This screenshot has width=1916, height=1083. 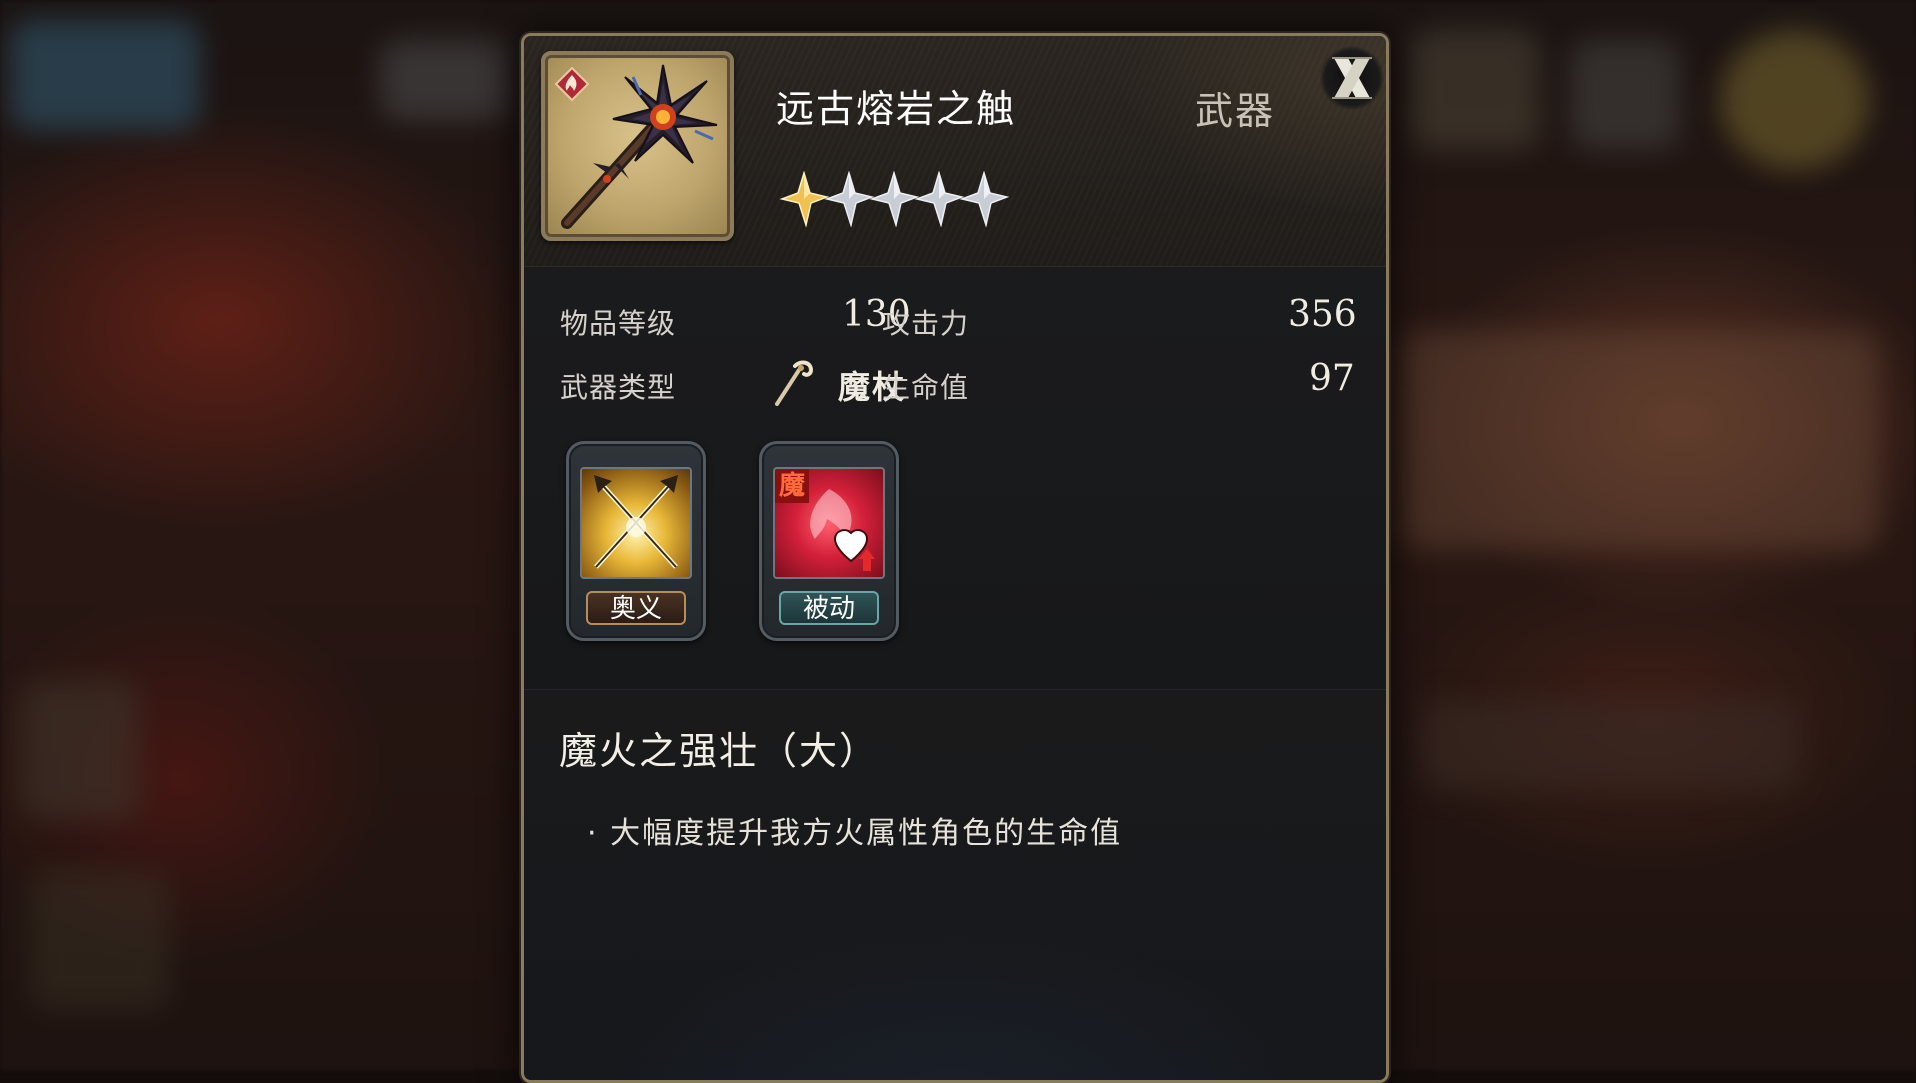 I want to click on item-icon-frame, so click(x=637, y=146).